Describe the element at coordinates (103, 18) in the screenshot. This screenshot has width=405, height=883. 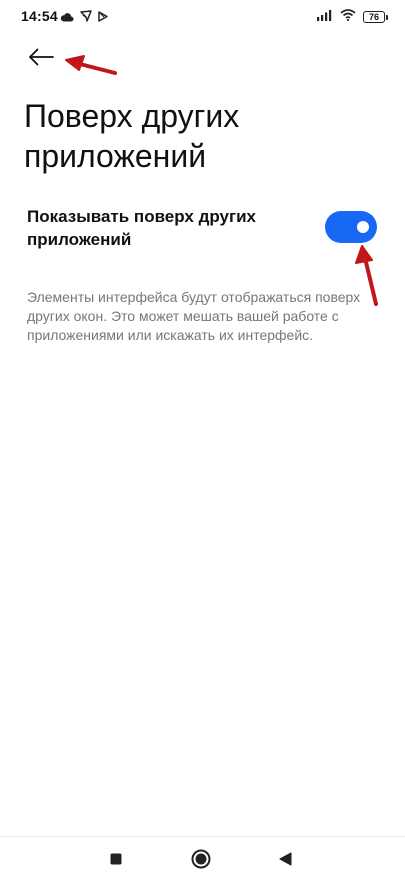
I see `play-store-icon` at that location.